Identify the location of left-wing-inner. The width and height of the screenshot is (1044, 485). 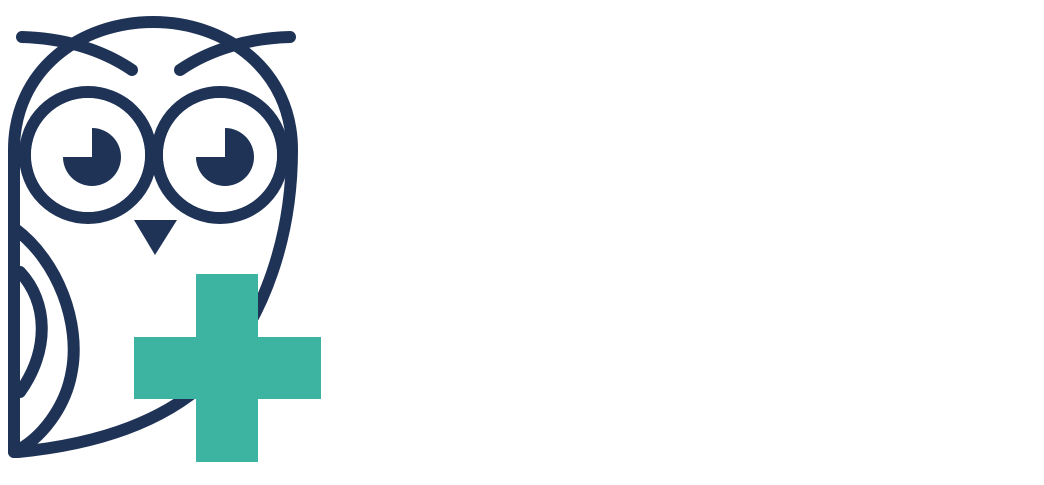
(31, 332).